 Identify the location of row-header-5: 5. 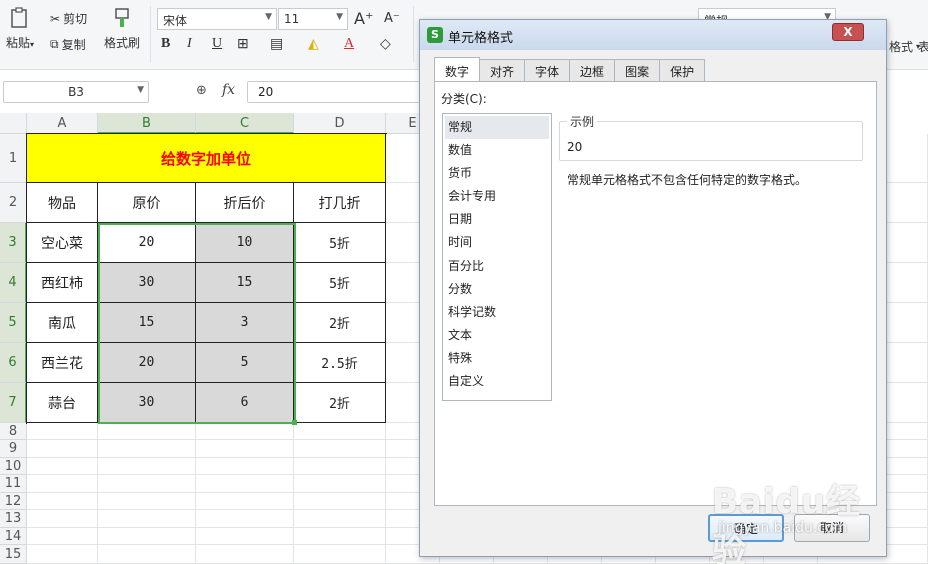
(13, 323).